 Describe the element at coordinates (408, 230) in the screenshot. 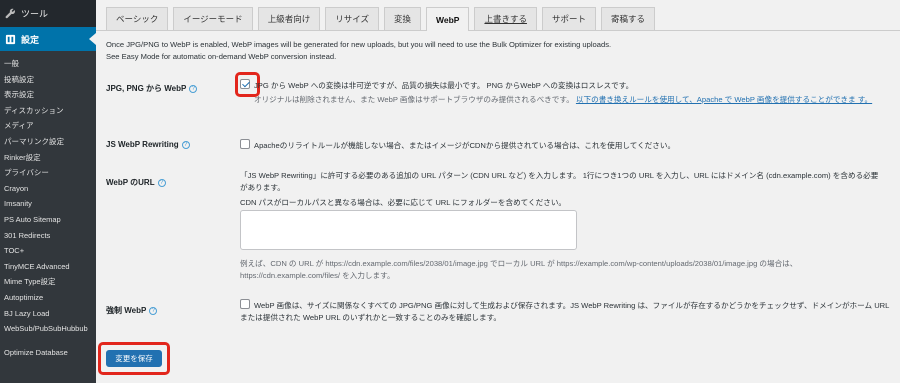

I see `webp-url-textarea` at that location.